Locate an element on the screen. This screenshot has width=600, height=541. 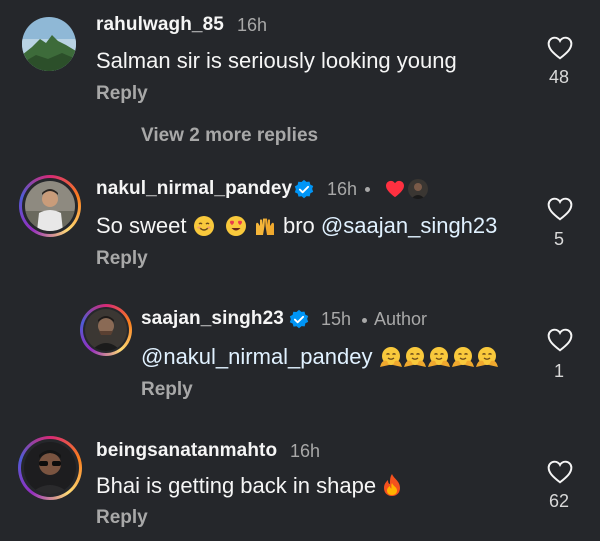
comment-text: Salman sir is seriously looking young is located at coordinates (276, 60).